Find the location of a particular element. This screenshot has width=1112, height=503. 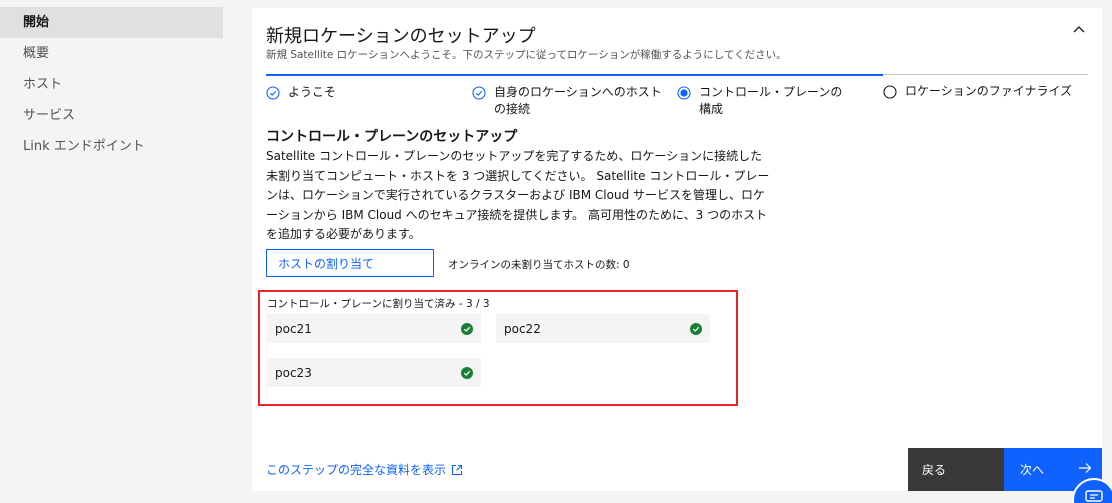

launch-icon is located at coordinates (457, 469).